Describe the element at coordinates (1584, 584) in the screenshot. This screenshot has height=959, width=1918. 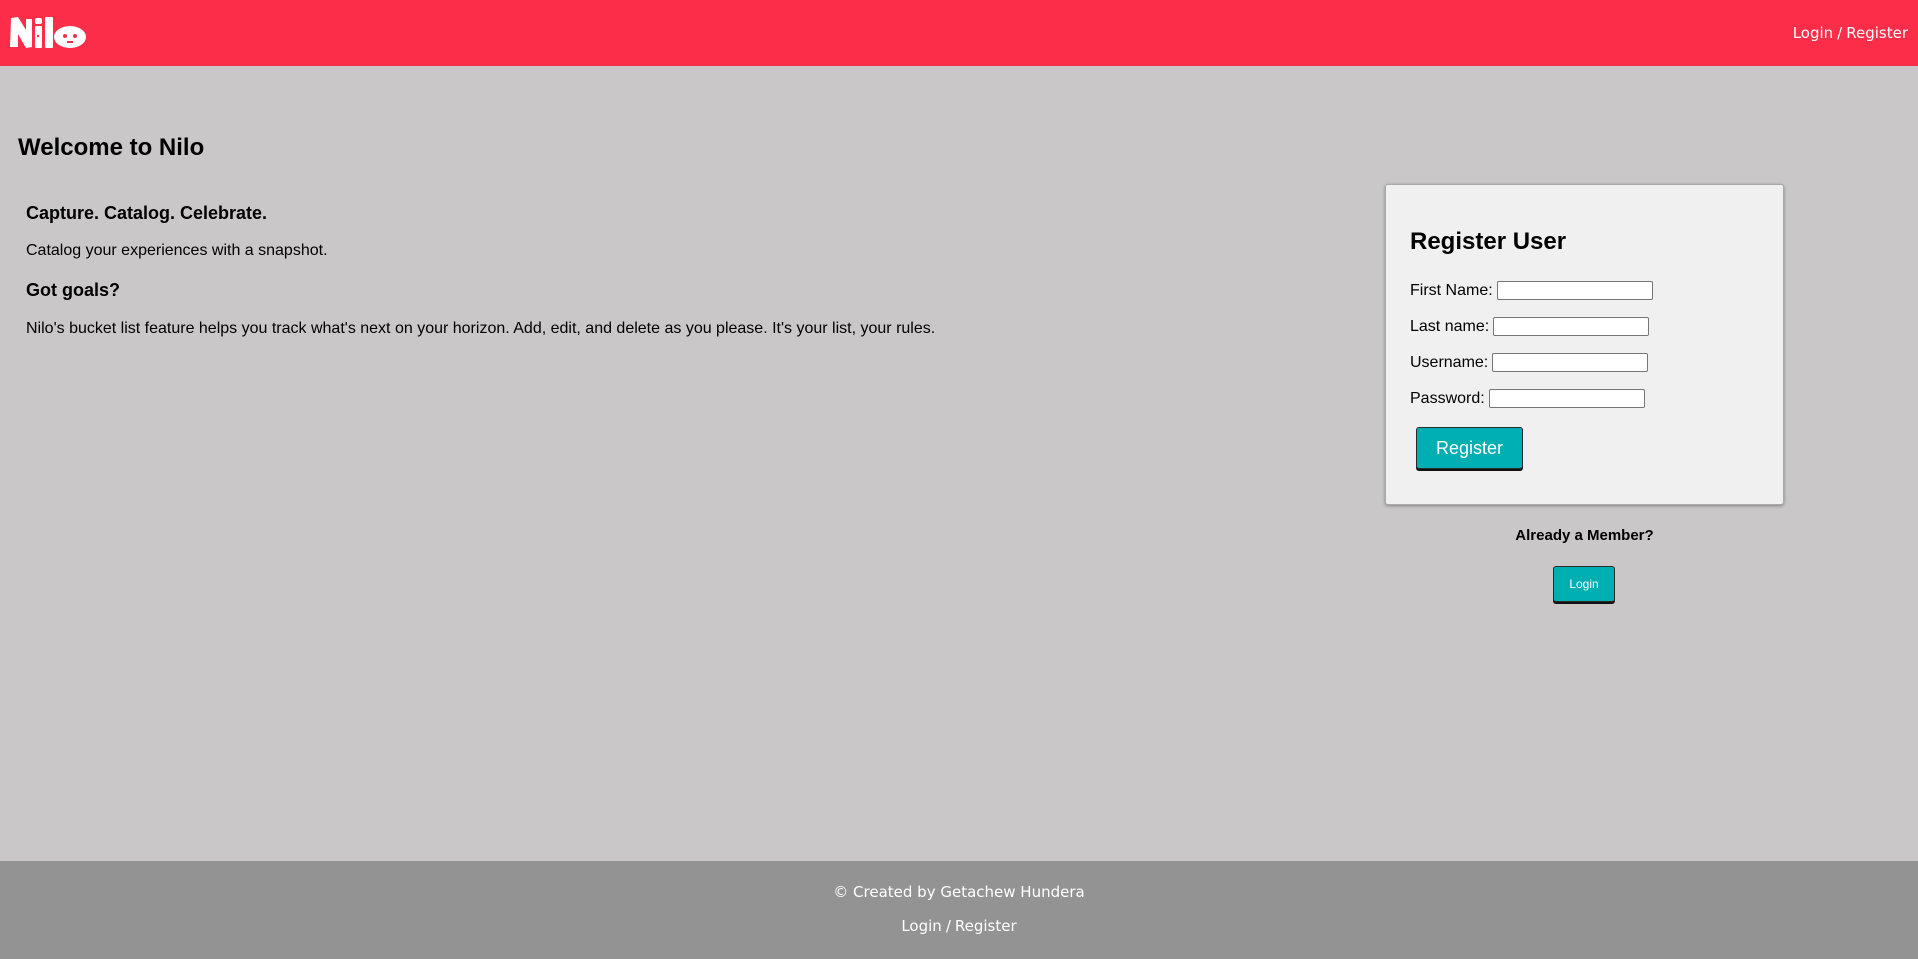
I see `login-button: Login` at that location.